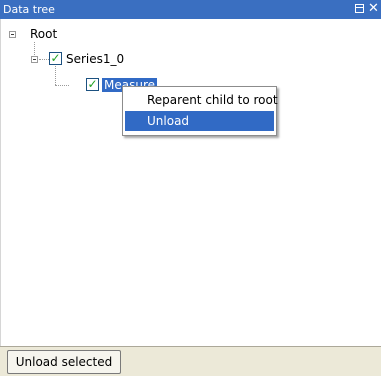 This screenshot has width=381, height=376. I want to click on bottom-toolbar: Unload selected, so click(190, 361).